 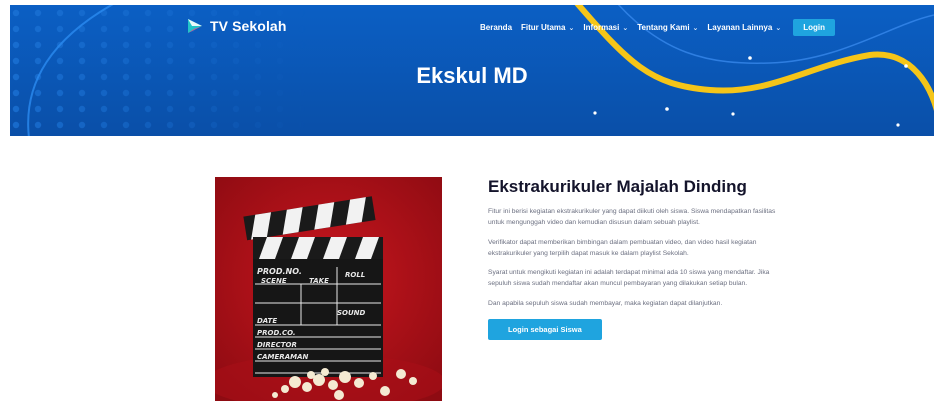 What do you see at coordinates (543, 27) in the screenshot?
I see `nav-label: Fitur Utama` at bounding box center [543, 27].